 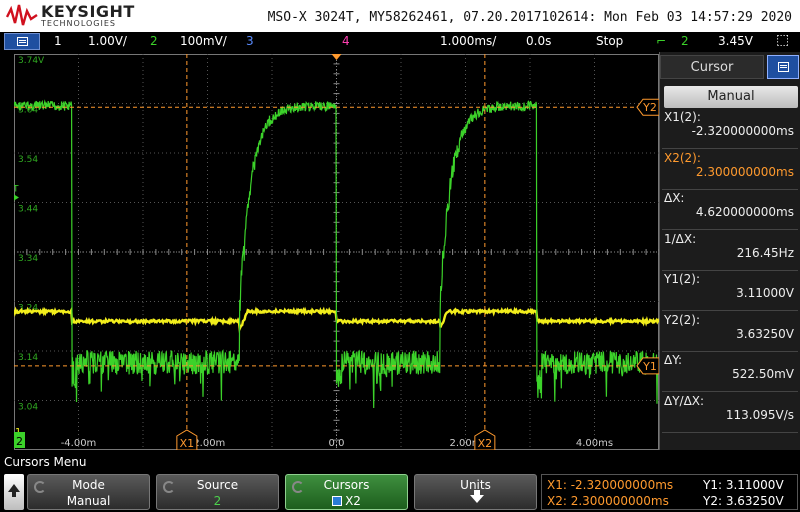 I want to click on cursor-reading: X1(2): -2.320000000ms, so click(x=731, y=124).